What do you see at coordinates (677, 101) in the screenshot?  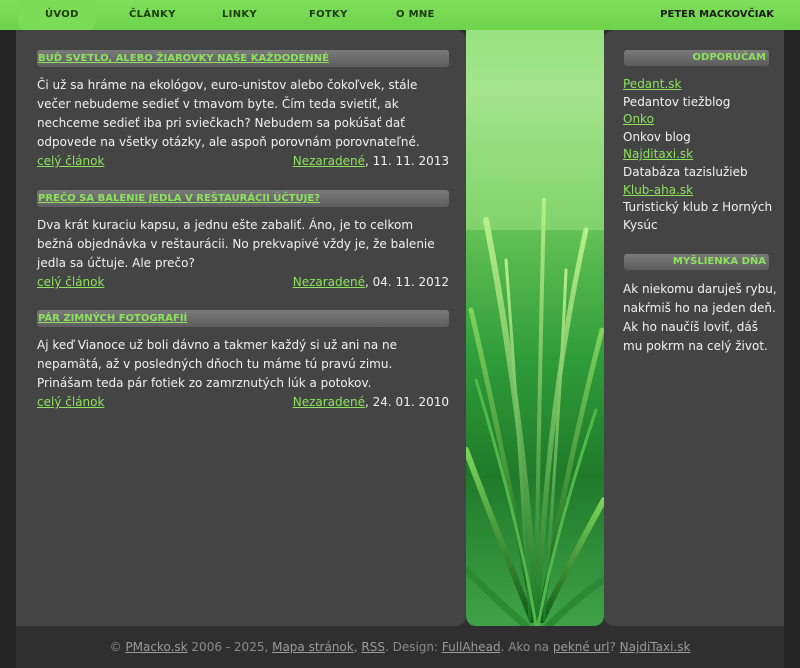 I see `sidebar-link-desc: Pedantov tiežblog` at bounding box center [677, 101].